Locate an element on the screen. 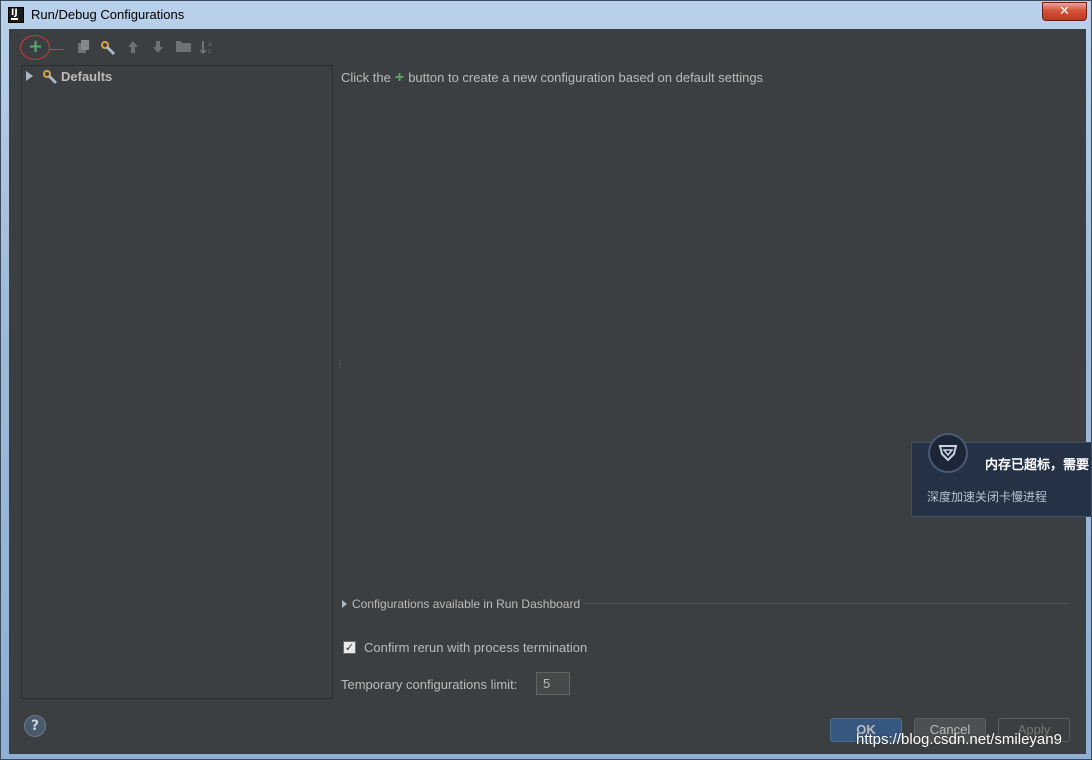 The height and width of the screenshot is (760, 1092). expand-arrow-icon is located at coordinates (29, 76).